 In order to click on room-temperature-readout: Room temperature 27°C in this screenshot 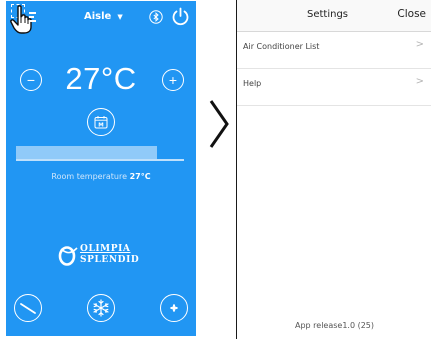, I will do `click(101, 176)`.